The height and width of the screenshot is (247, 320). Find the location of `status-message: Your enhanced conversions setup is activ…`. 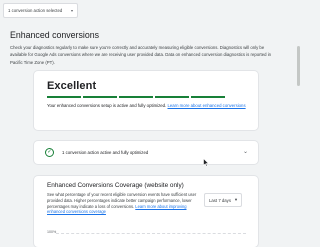

status-message: Your enhanced conversions setup is activ… is located at coordinates (107, 105).